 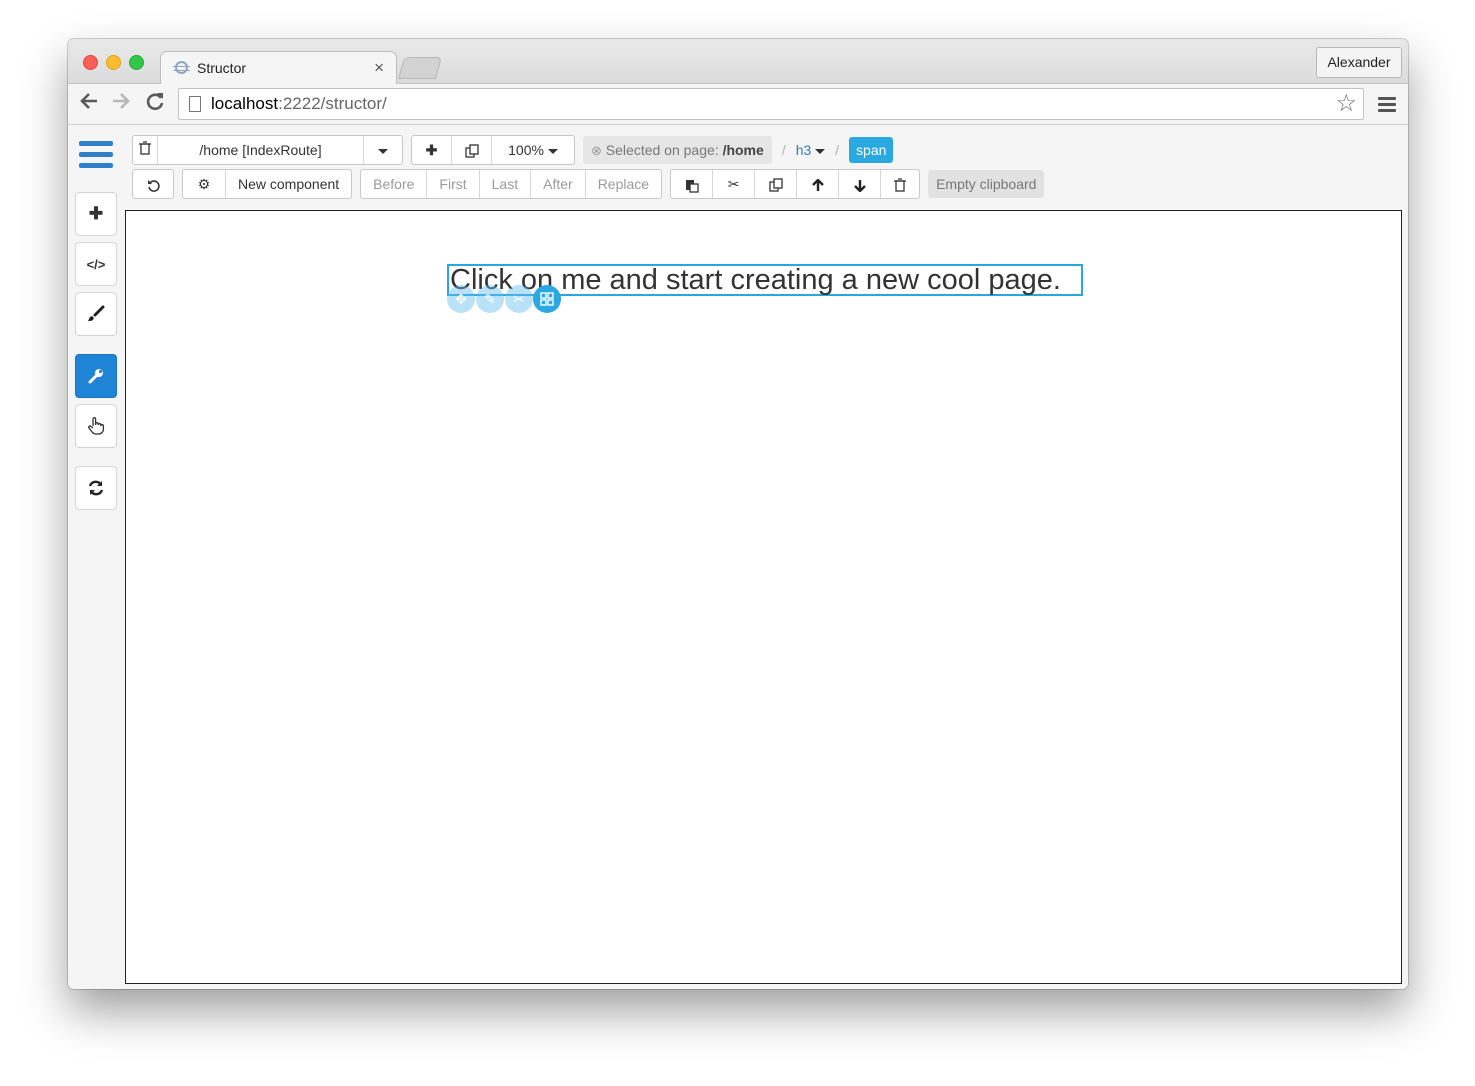 I want to click on selected-on-page-badge: ⊗ Selected on page: /home, so click(x=677, y=150).